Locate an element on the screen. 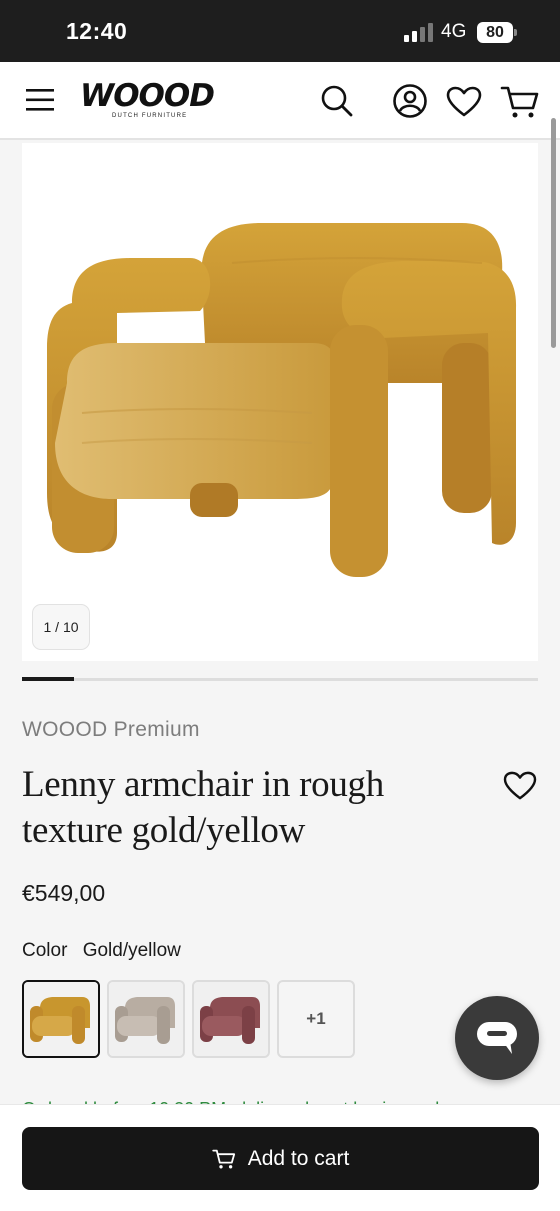 This screenshot has width=560, height=1211. status-time: 12:40 is located at coordinates (97, 31).